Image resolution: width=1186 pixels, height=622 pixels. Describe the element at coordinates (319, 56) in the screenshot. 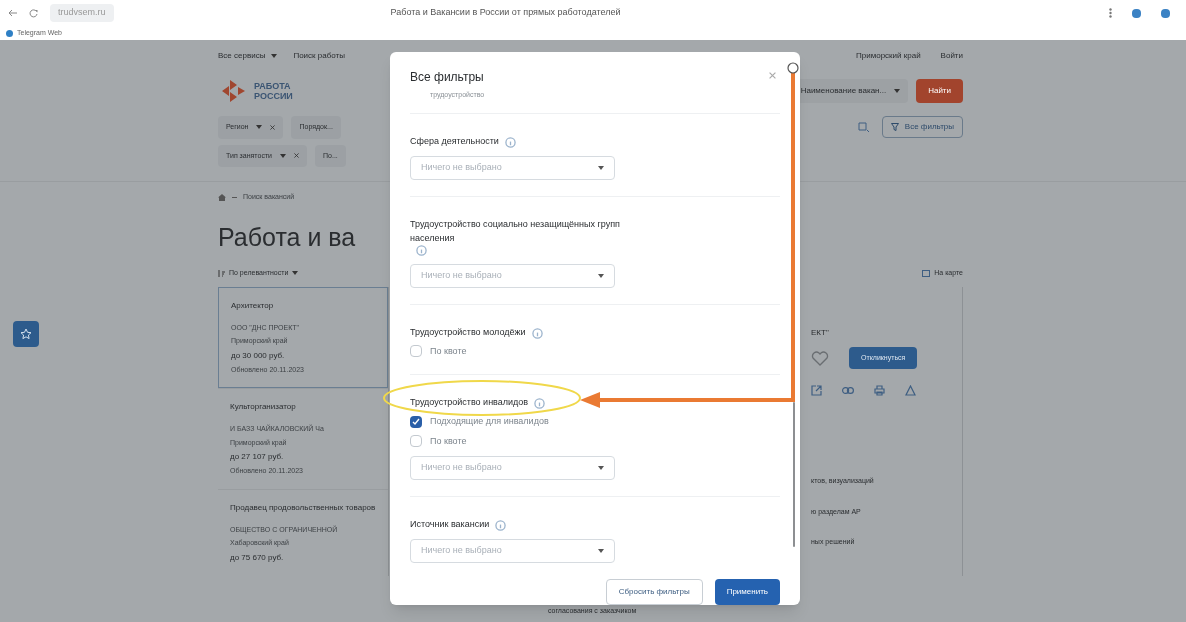

I see `nav-link: Поиск работы` at that location.